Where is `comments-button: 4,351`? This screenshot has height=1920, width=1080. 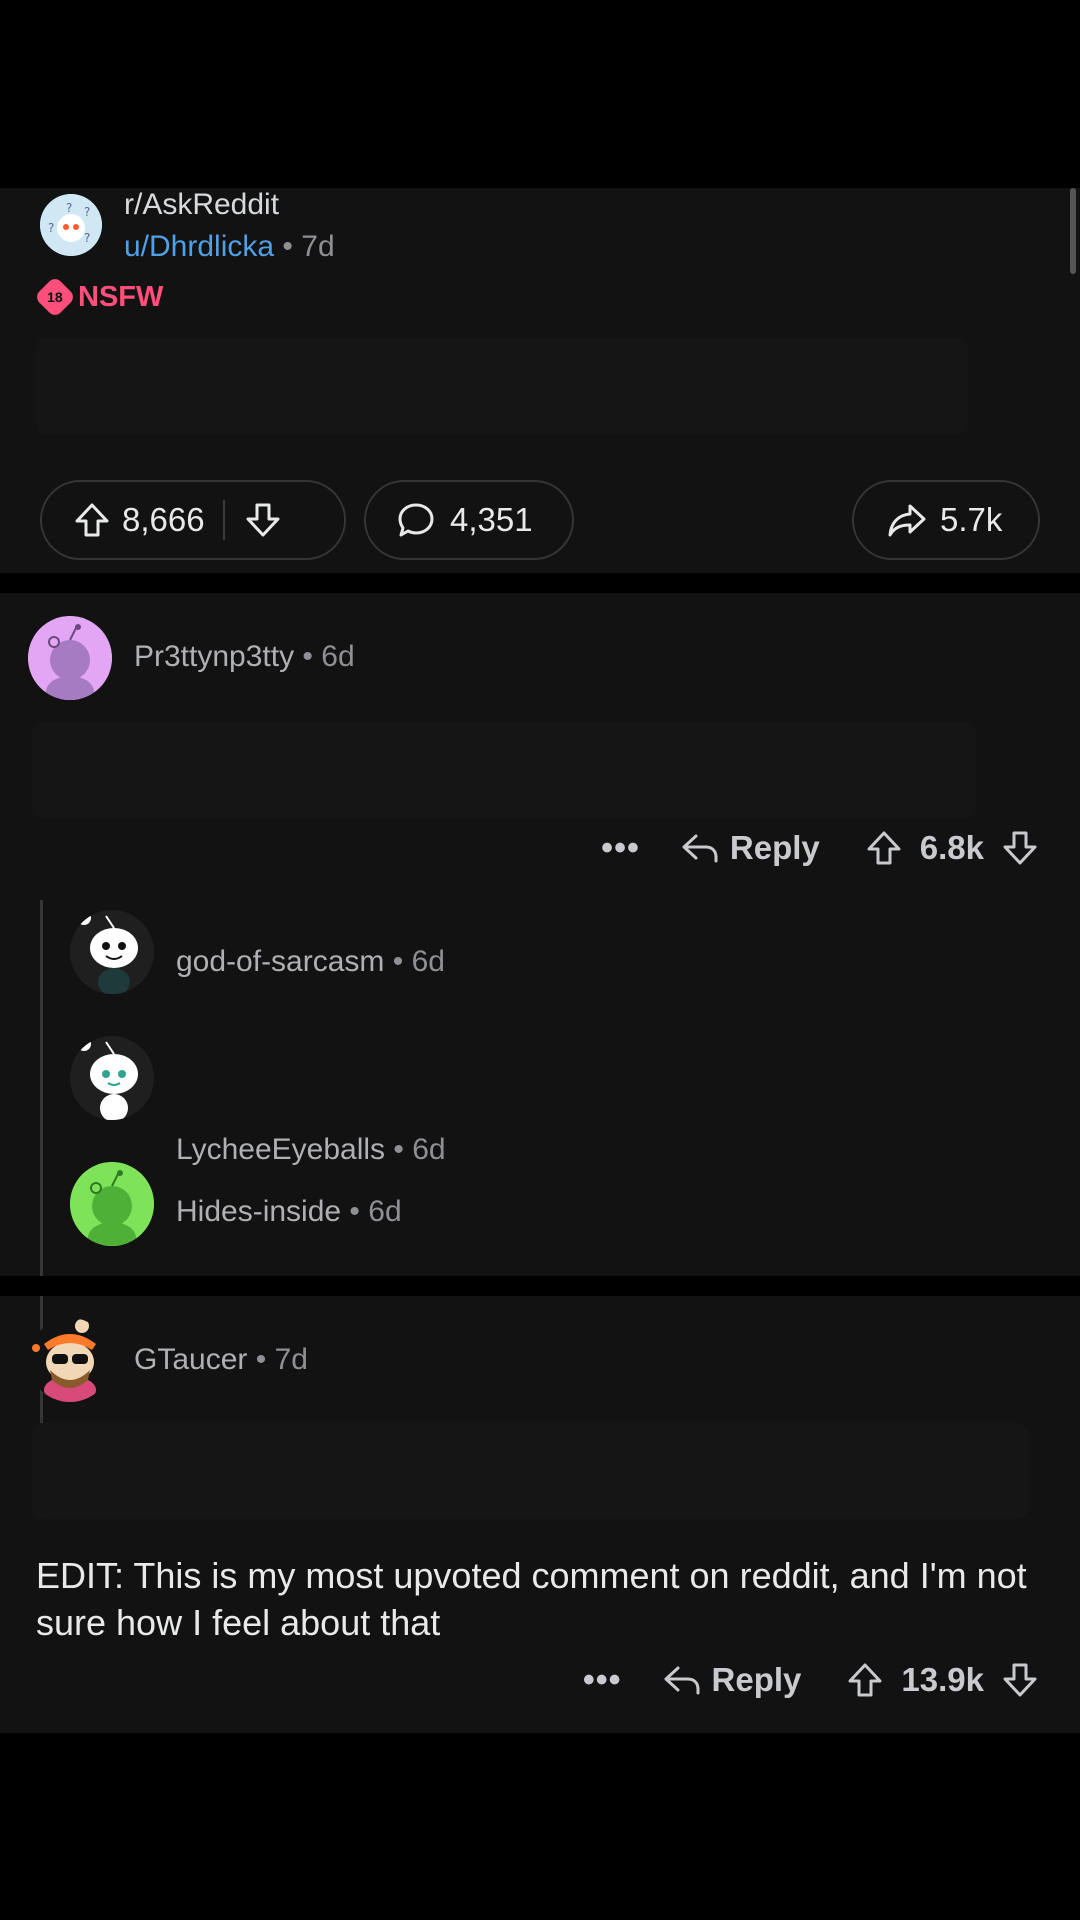
comments-button: 4,351 is located at coordinates (469, 520).